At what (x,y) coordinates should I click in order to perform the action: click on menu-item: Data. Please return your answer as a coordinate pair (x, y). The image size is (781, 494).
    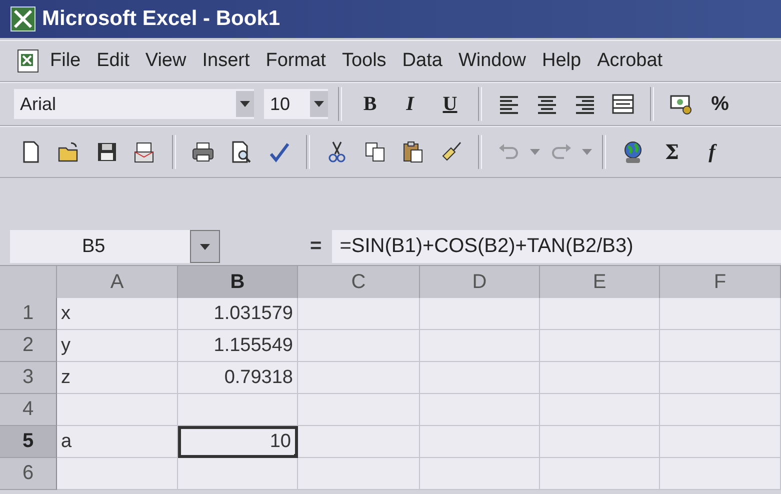
    Looking at the image, I should click on (422, 61).